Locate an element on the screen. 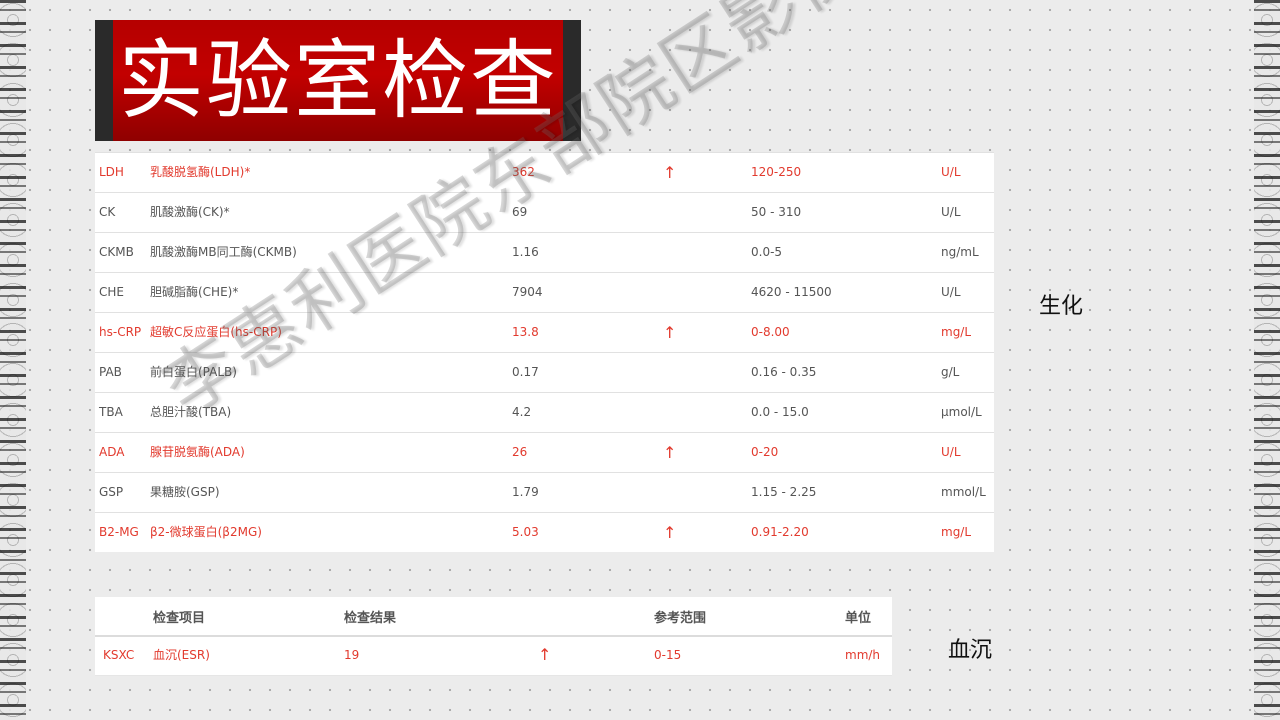 Image resolution: width=1280 pixels, height=720 pixels. cell-result: 0.17 is located at coordinates (583, 372).